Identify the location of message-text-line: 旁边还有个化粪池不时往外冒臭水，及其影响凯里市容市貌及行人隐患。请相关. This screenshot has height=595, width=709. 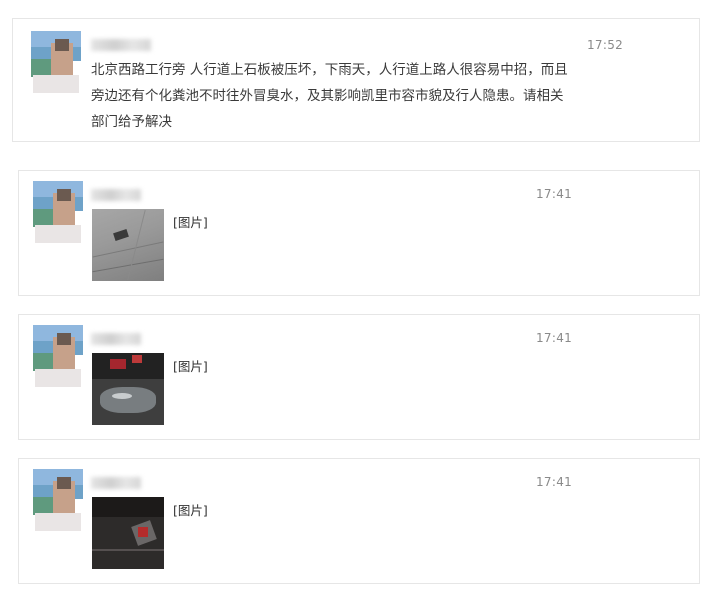
(327, 96).